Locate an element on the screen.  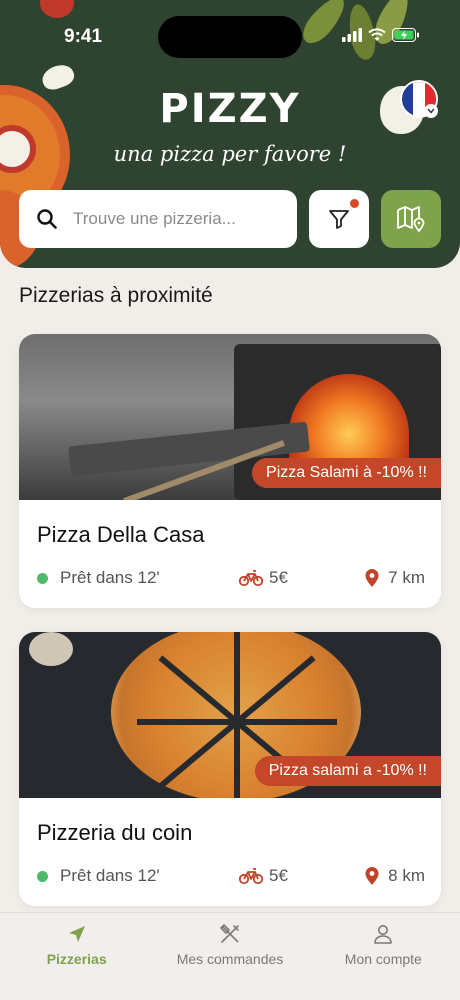
tab-pizzerias: Pizzerias is located at coordinates (77, 961).